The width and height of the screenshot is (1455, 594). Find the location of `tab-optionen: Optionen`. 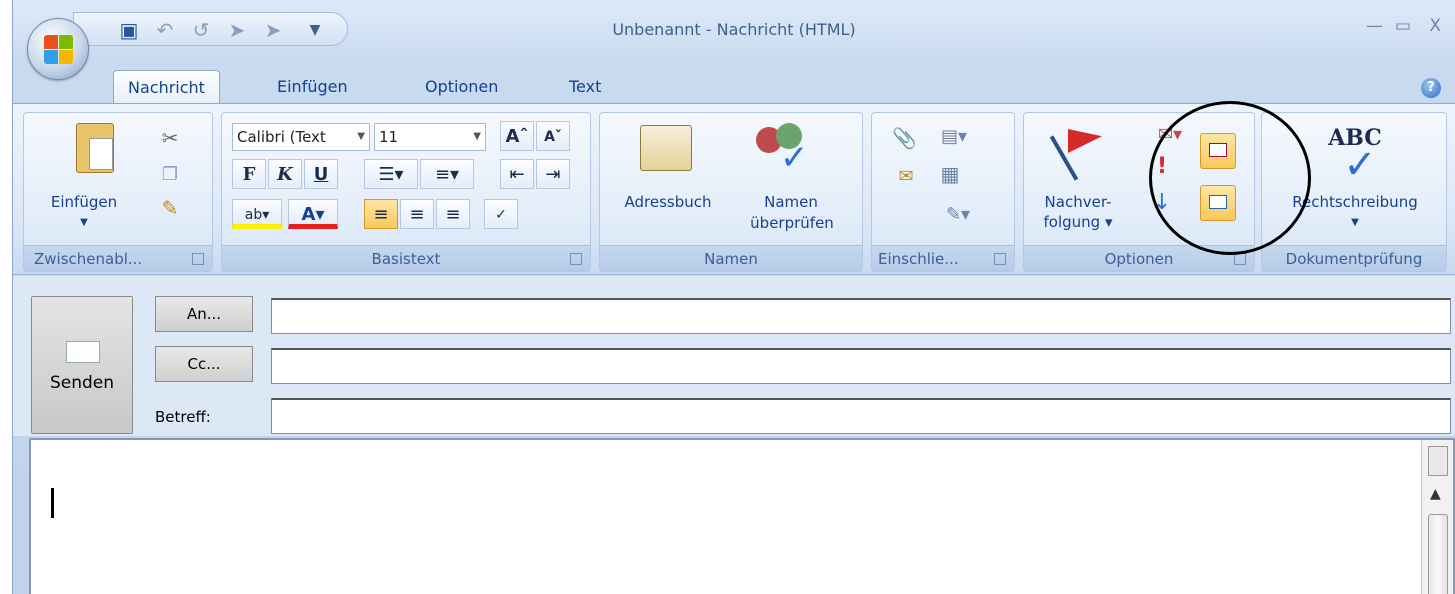

tab-optionen: Optionen is located at coordinates (461, 87).